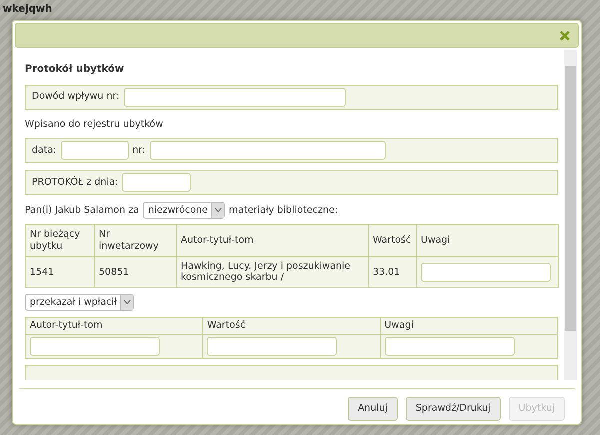 This screenshot has height=435, width=600. Describe the element at coordinates (184, 211) in the screenshot. I see `dropdown: niezwrócone` at that location.